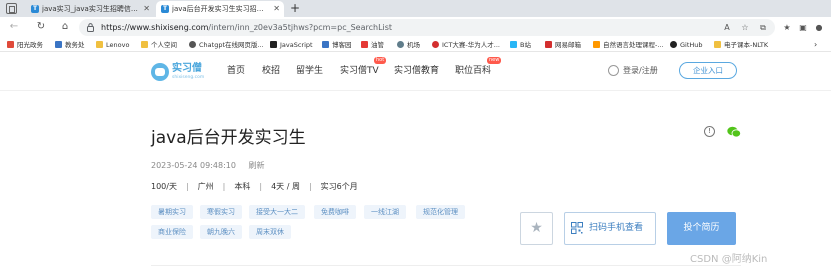 This screenshot has width=831, height=277. I want to click on wechat-share-icon, so click(734, 132).